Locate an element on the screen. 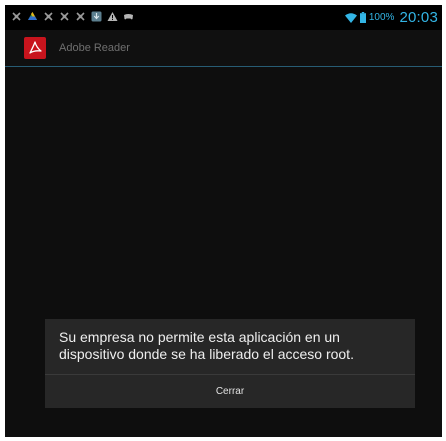 The height and width of the screenshot is (441, 446). clock: 20:03 is located at coordinates (418, 17).